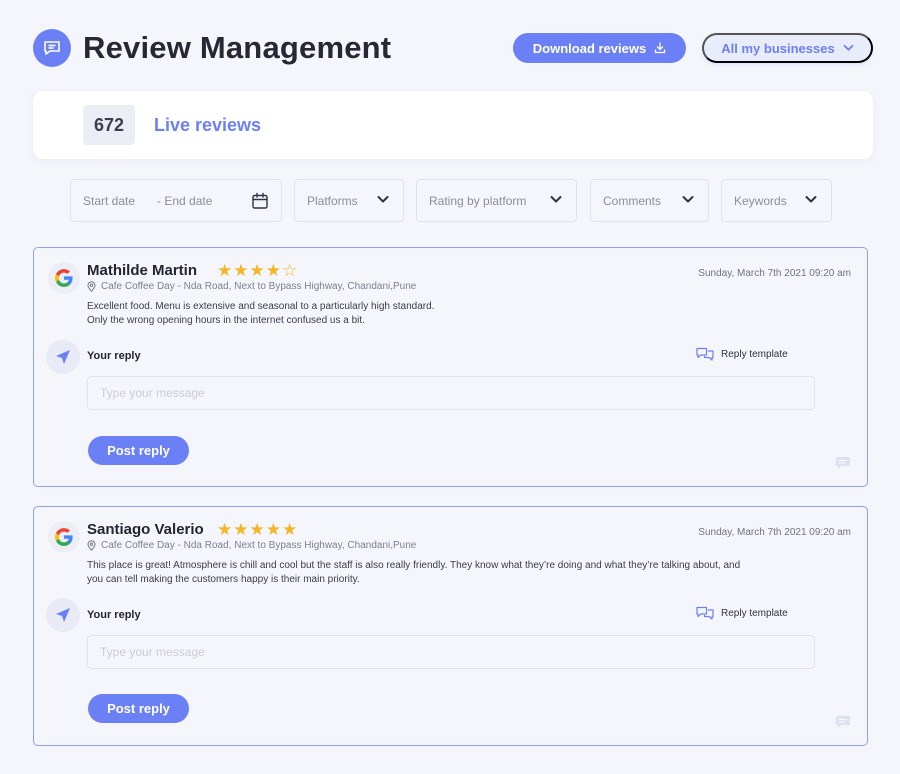 The width and height of the screenshot is (900, 774). I want to click on star-rating: ★★★★★, so click(258, 529).